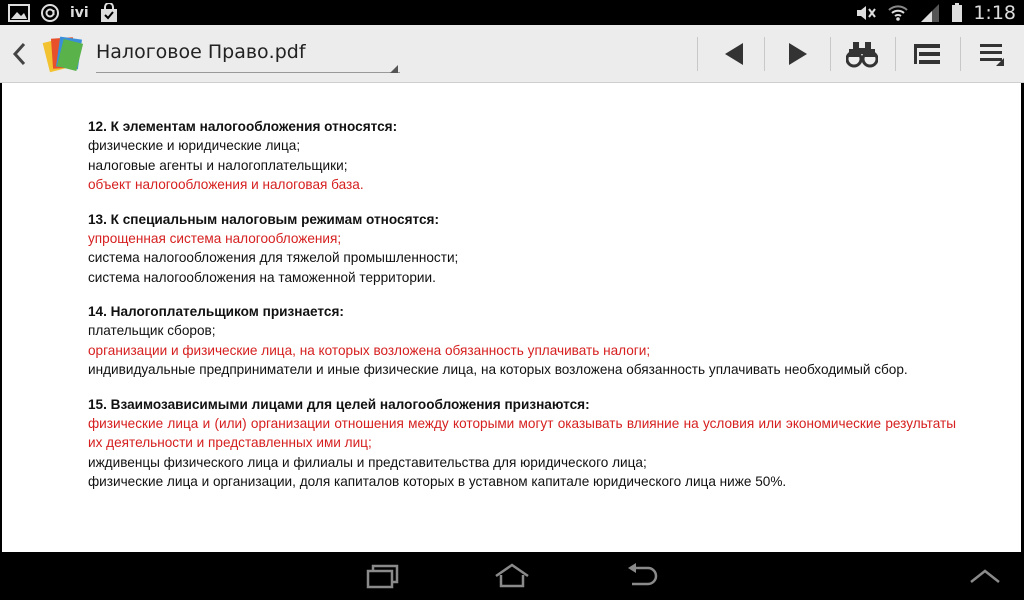  What do you see at coordinates (63, 12) in the screenshot?
I see `notification-icons: ivi` at bounding box center [63, 12].